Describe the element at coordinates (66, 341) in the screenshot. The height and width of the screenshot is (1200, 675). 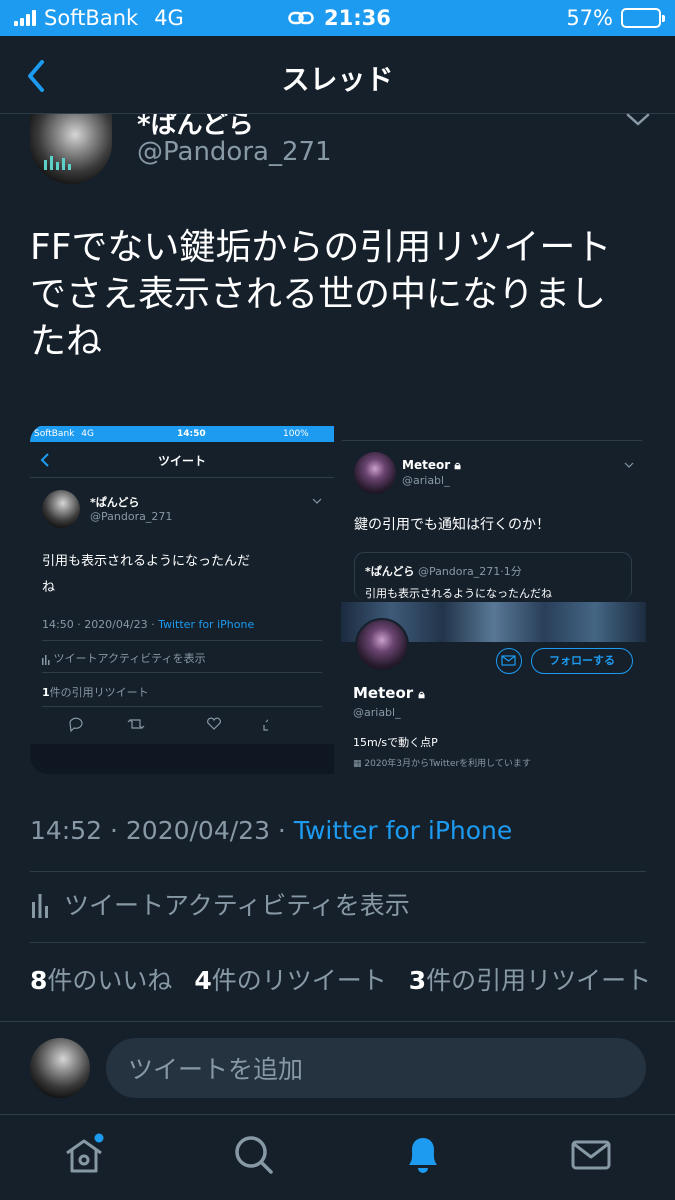
I see `tweet-text-line: たね` at that location.